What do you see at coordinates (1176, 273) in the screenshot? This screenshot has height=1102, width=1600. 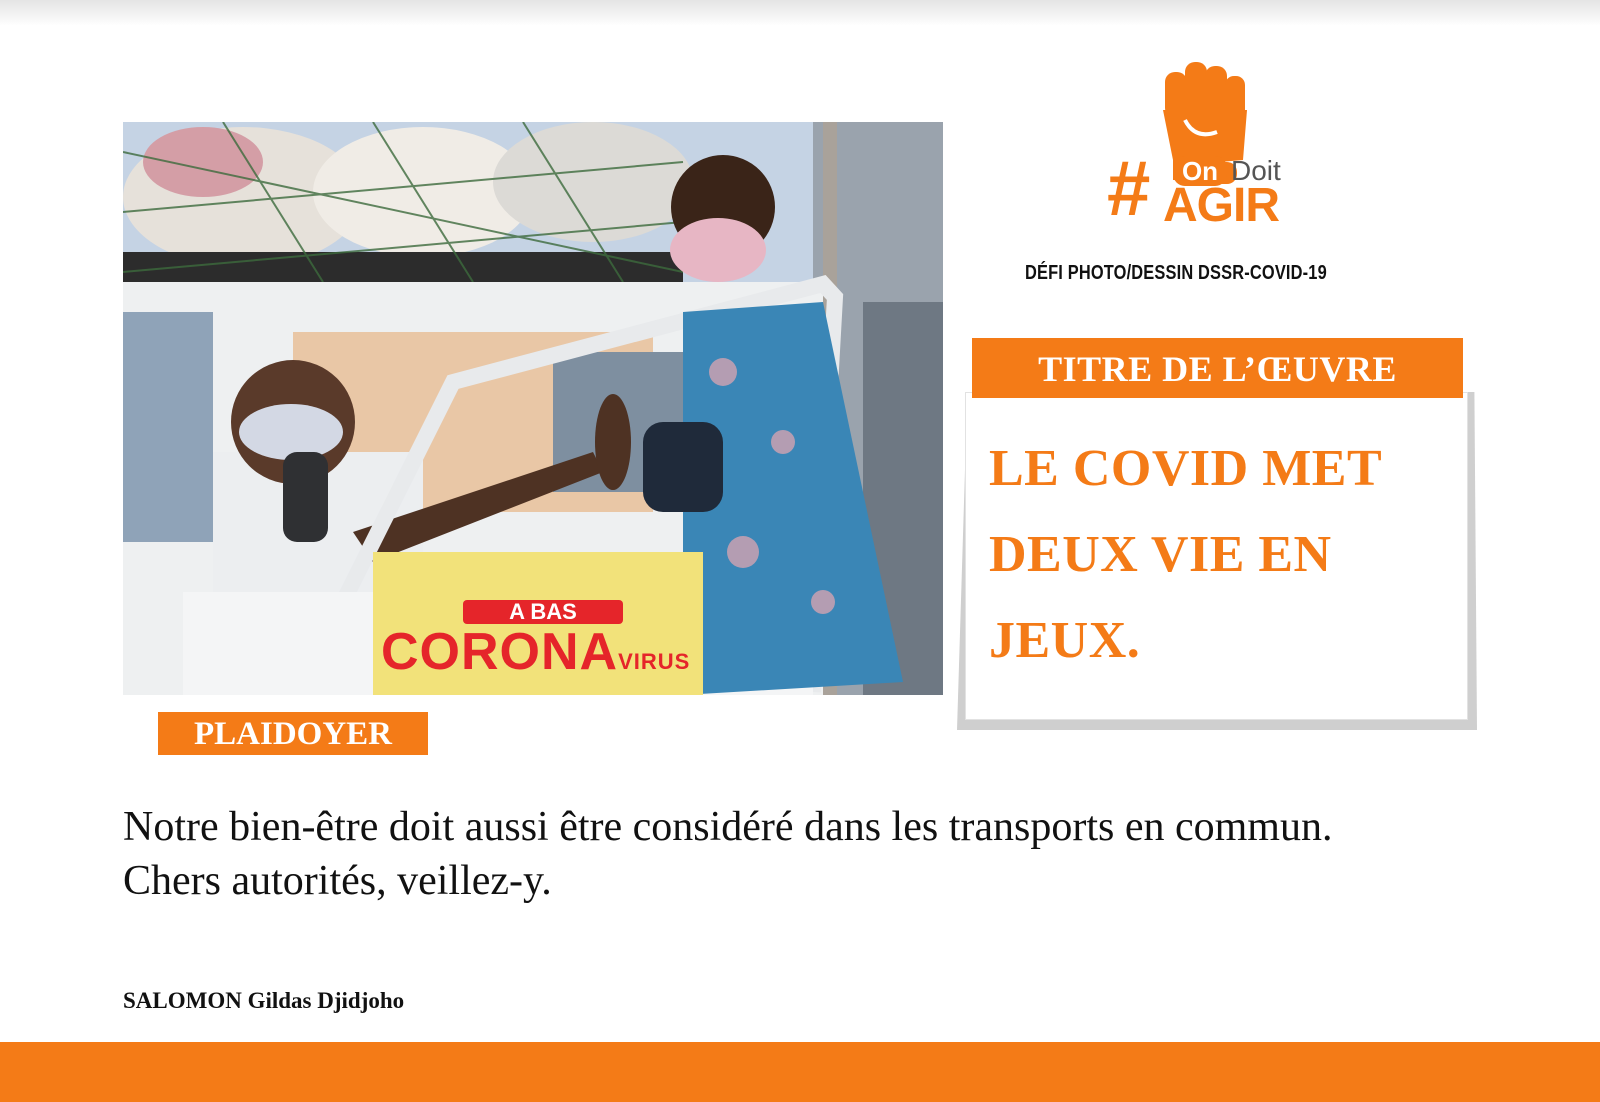 I see `challenge-label: DÉFI PHOTO/DESSIN DSSR-COVID-19` at bounding box center [1176, 273].